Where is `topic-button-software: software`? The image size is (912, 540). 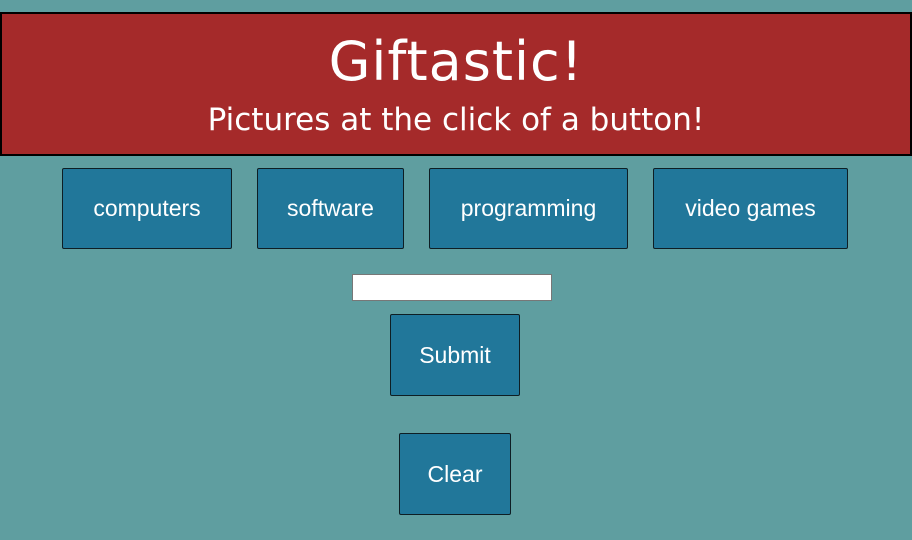
topic-button-software: software is located at coordinates (330, 208).